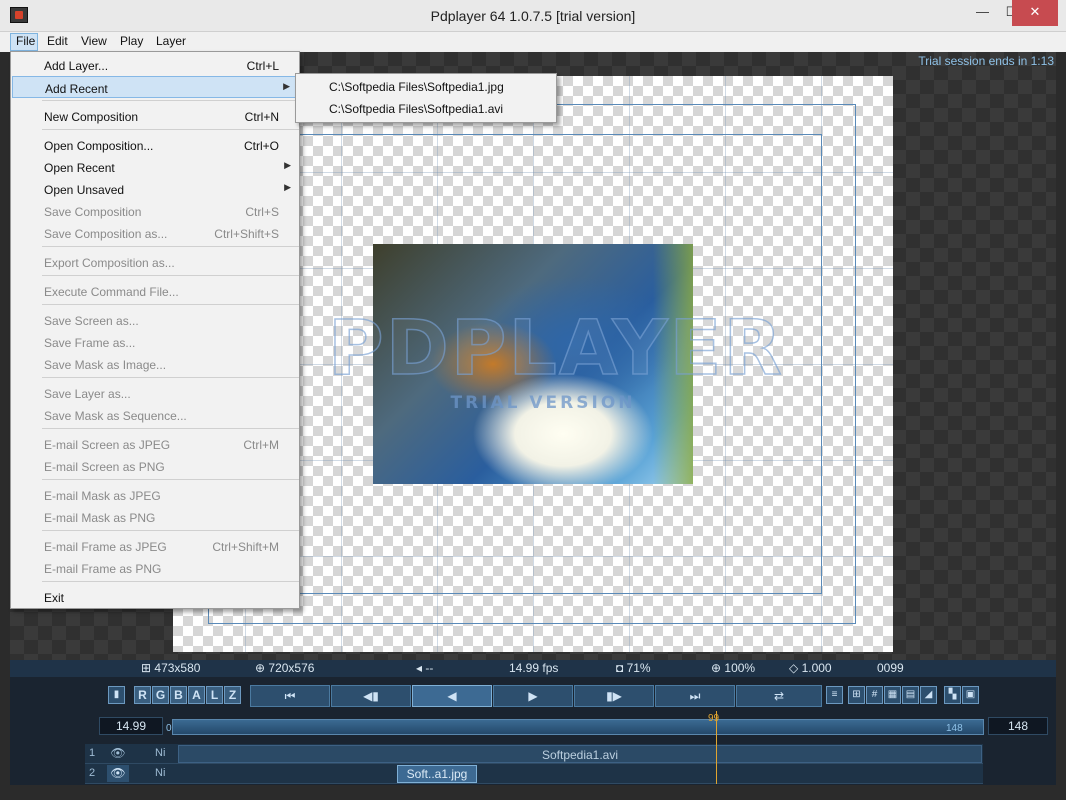 The image size is (1066, 800). I want to click on safe-frame-icon: ⊞, so click(856, 695).